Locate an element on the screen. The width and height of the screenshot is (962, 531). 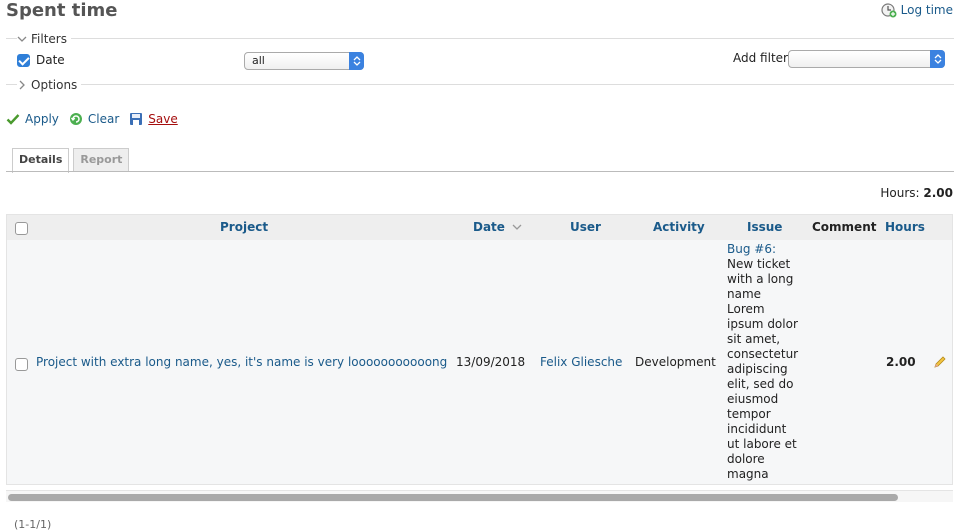
total-hours-value: 2.00 is located at coordinates (938, 193).